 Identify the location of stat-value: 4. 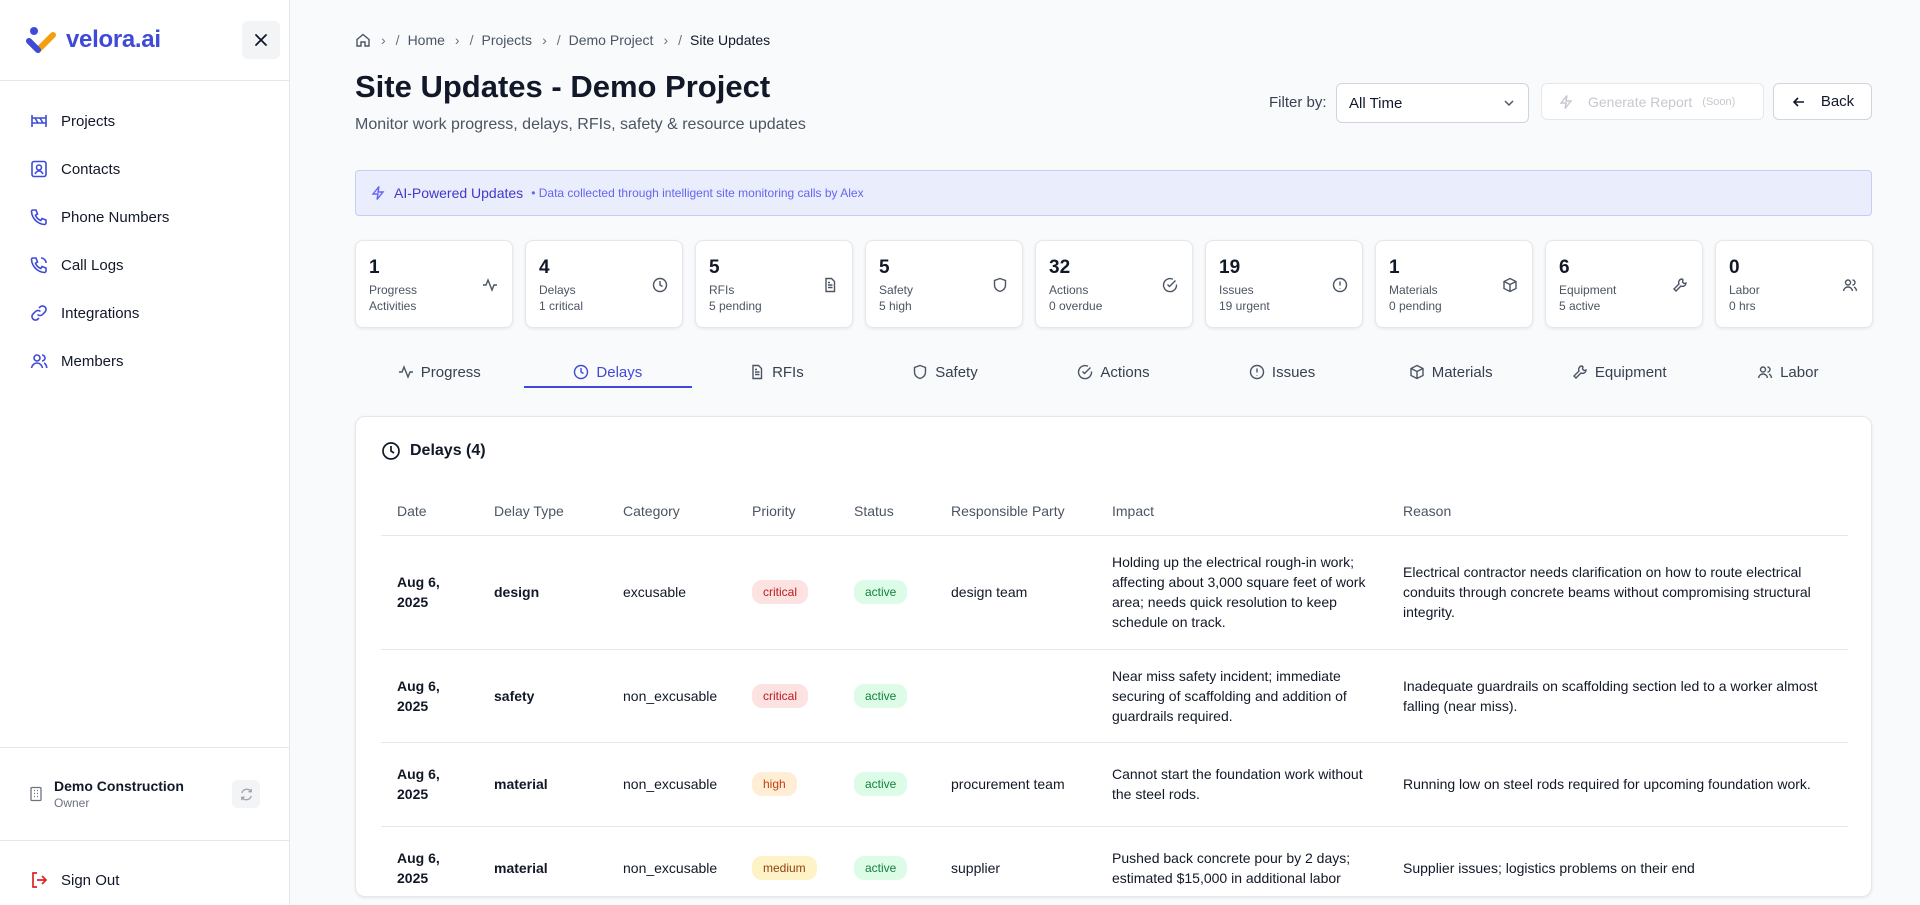
(544, 267).